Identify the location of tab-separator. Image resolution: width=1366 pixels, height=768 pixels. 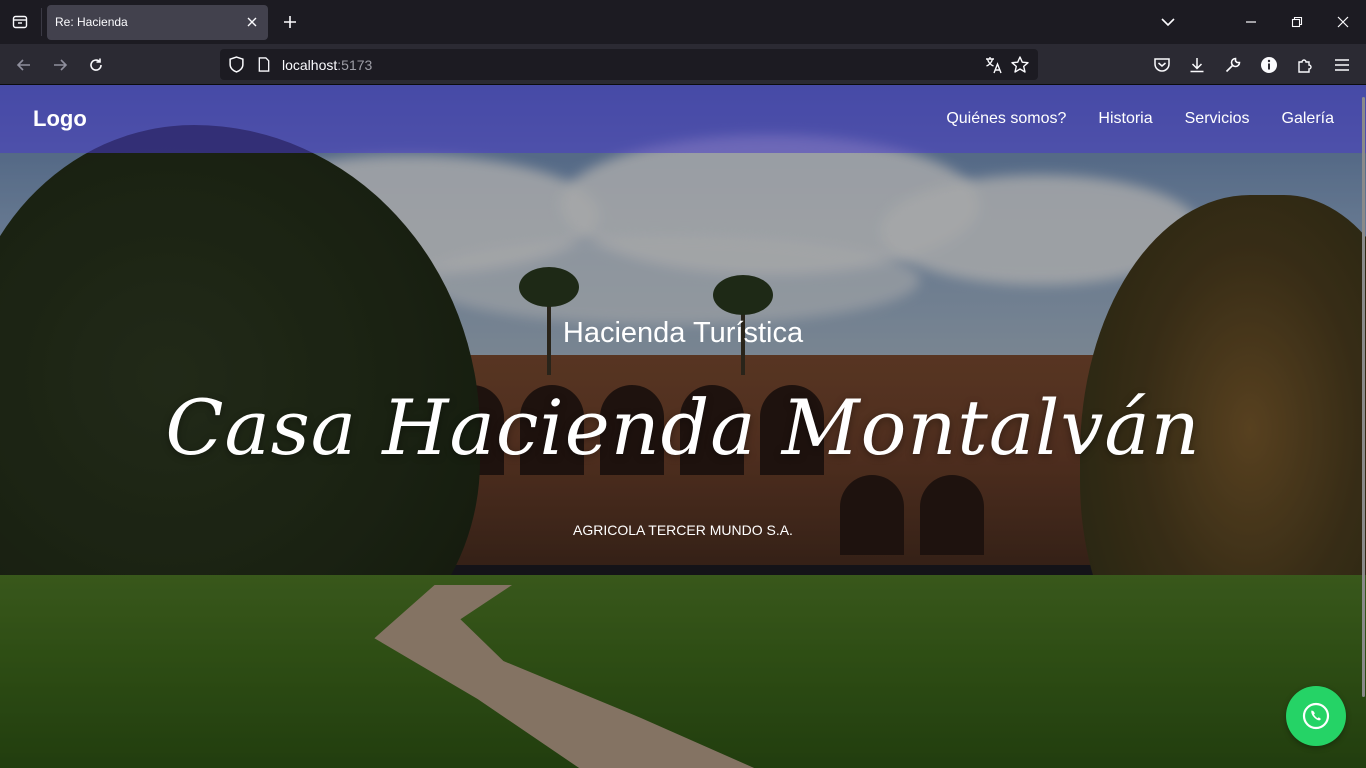
(41, 22).